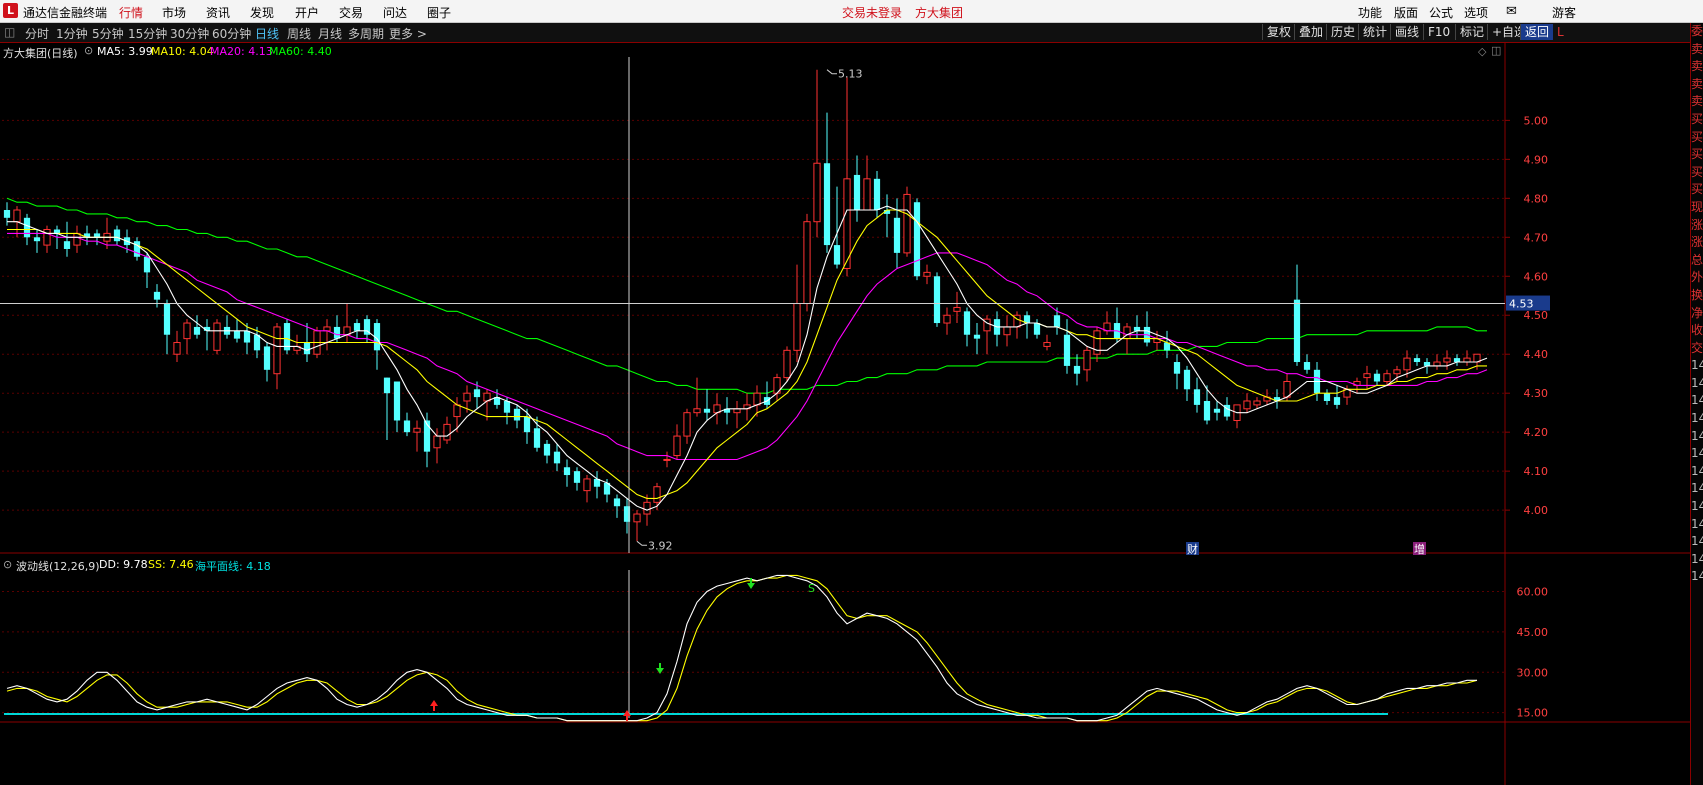 The width and height of the screenshot is (1703, 785). I want to click on financial-event-marker, so click(1192, 548).